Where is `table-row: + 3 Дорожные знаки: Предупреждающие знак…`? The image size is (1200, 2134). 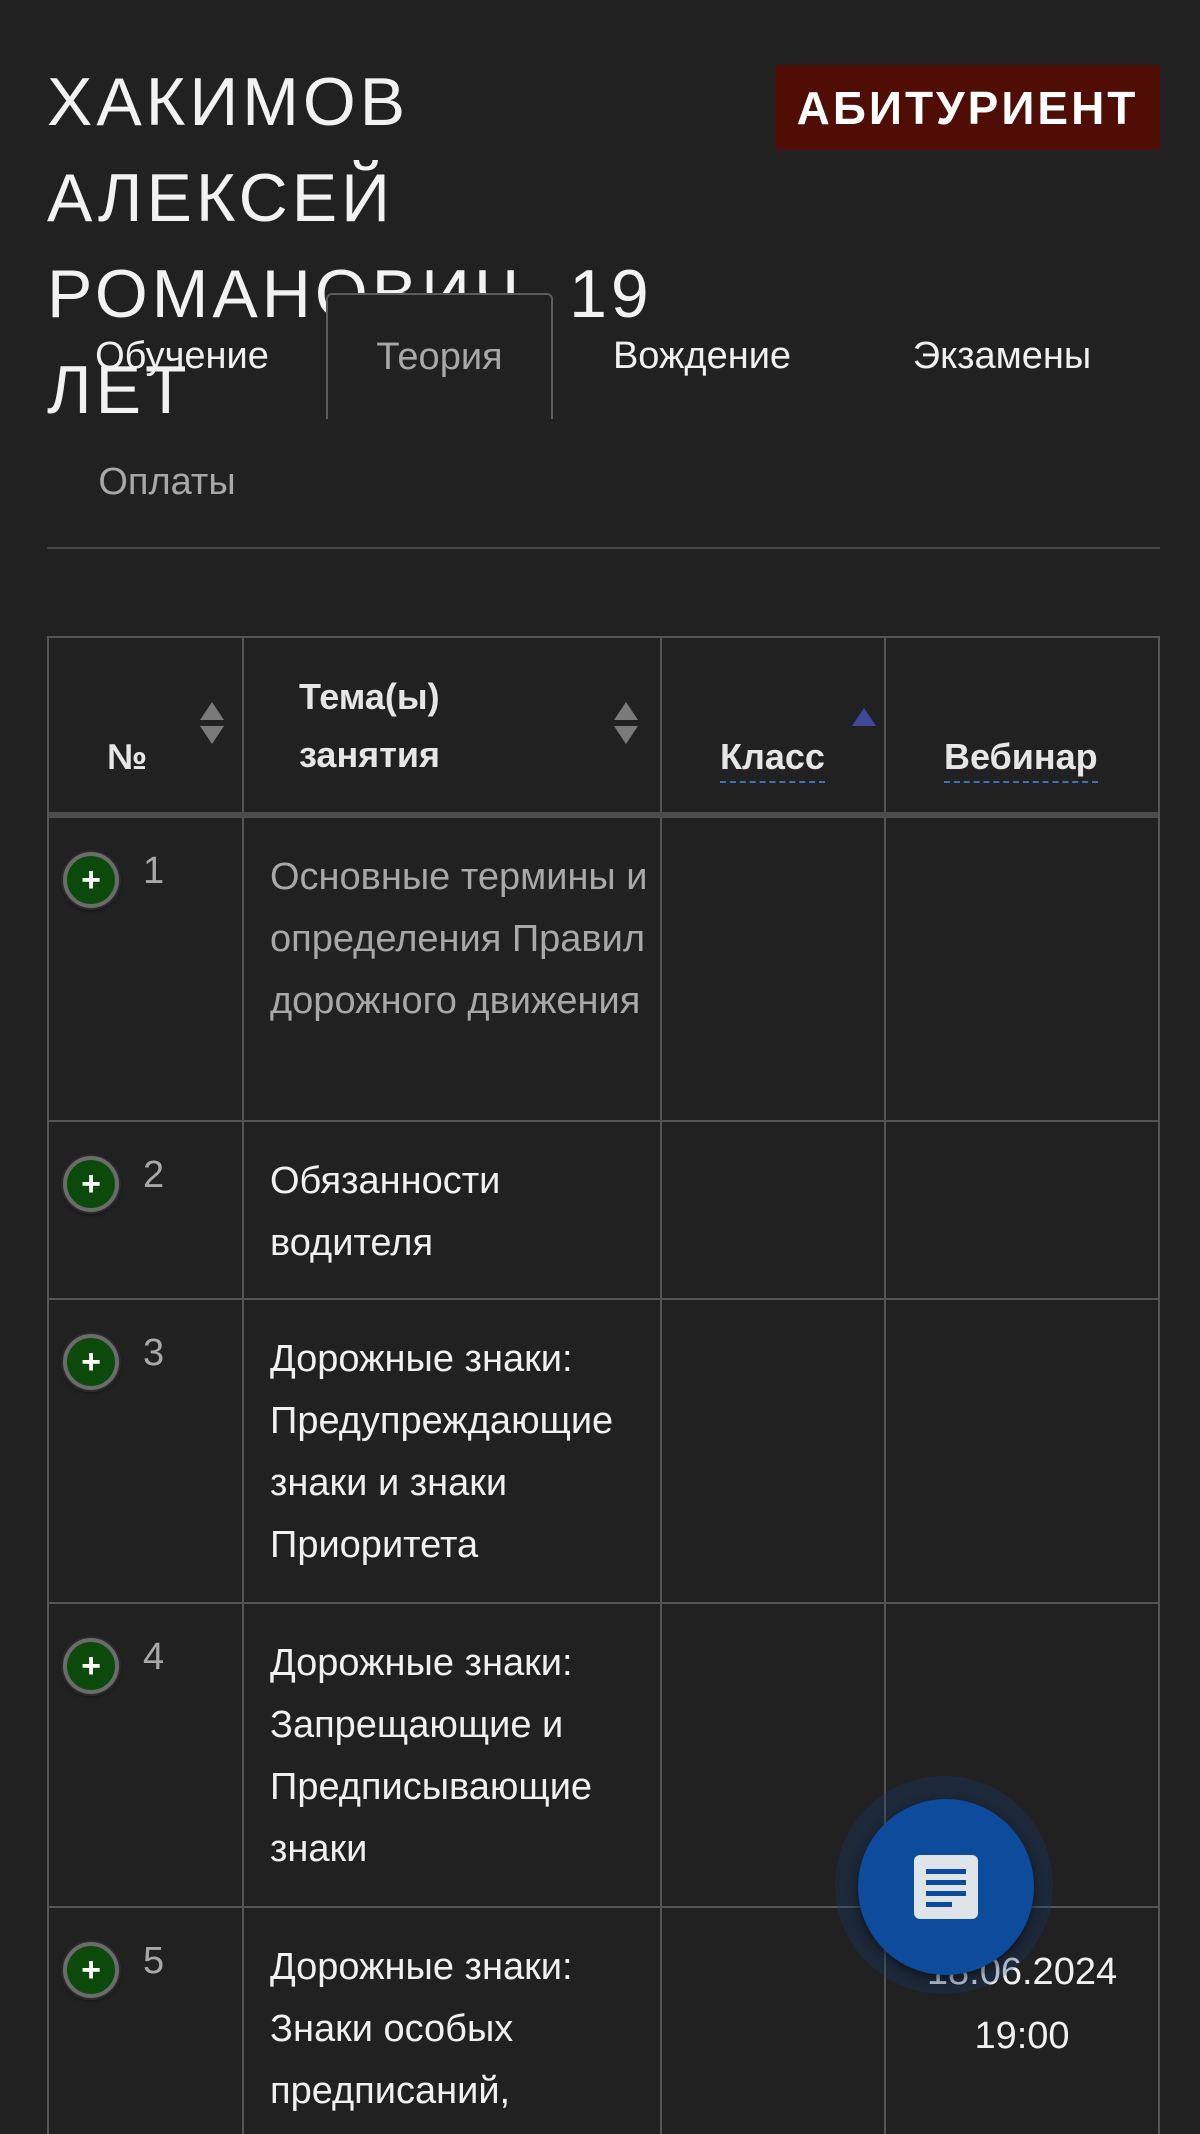
table-row: + 3 Дорожные знаки: Предупреждающие знак… is located at coordinates (603, 1452).